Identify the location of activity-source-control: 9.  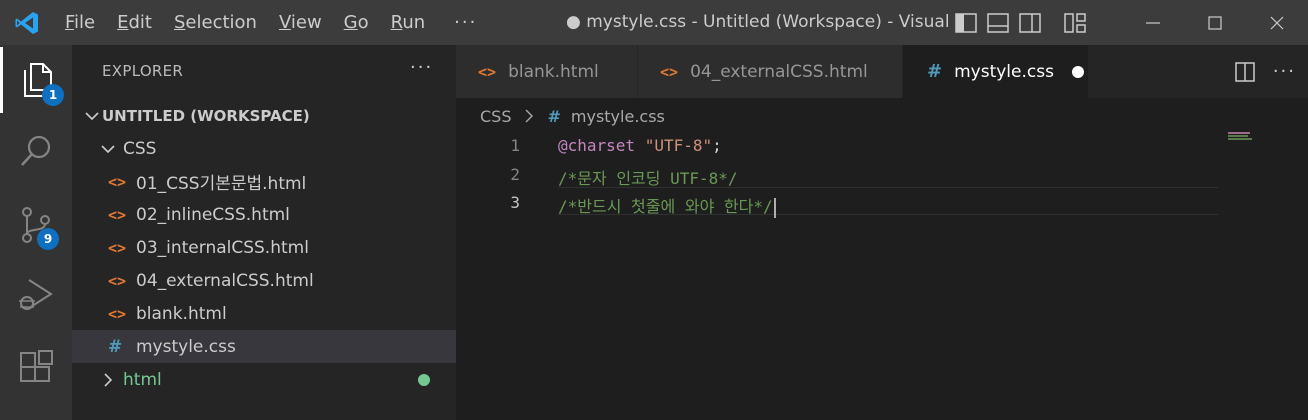
(36, 225).